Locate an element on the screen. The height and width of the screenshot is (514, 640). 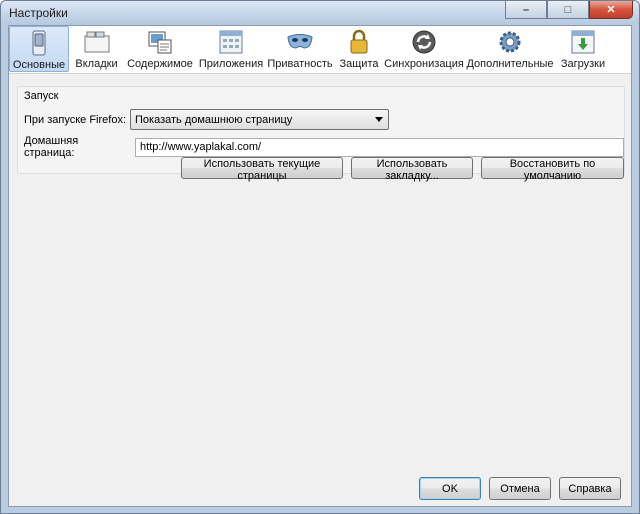
when-starts-select: Показать домашнюю страницу is located at coordinates (260, 119).